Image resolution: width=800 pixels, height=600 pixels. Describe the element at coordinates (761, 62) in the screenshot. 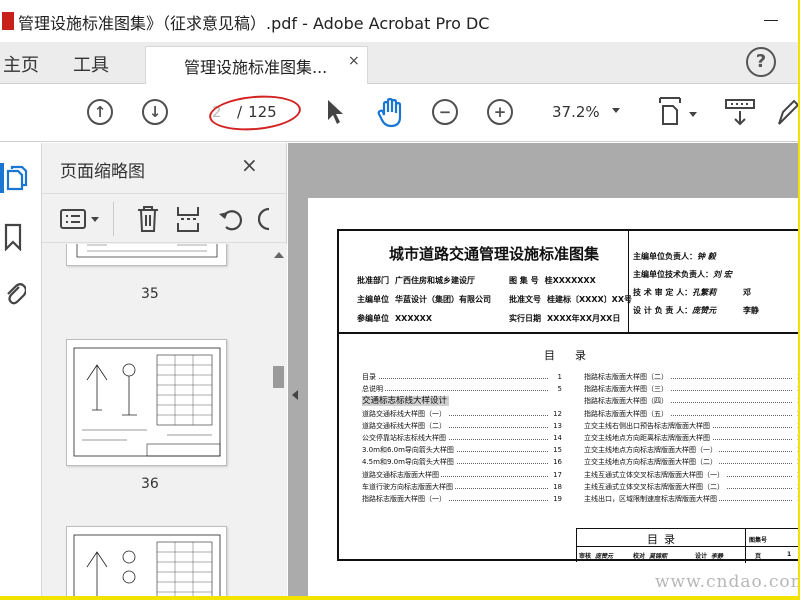

I see `help-button: ?` at that location.